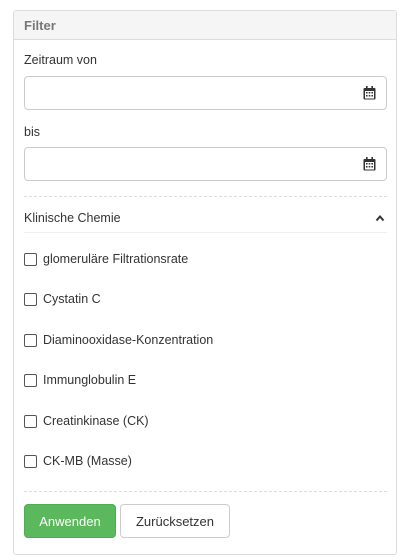 This screenshot has height=560, width=408. Describe the element at coordinates (205, 25) in the screenshot. I see `panel-title: Filter` at that location.